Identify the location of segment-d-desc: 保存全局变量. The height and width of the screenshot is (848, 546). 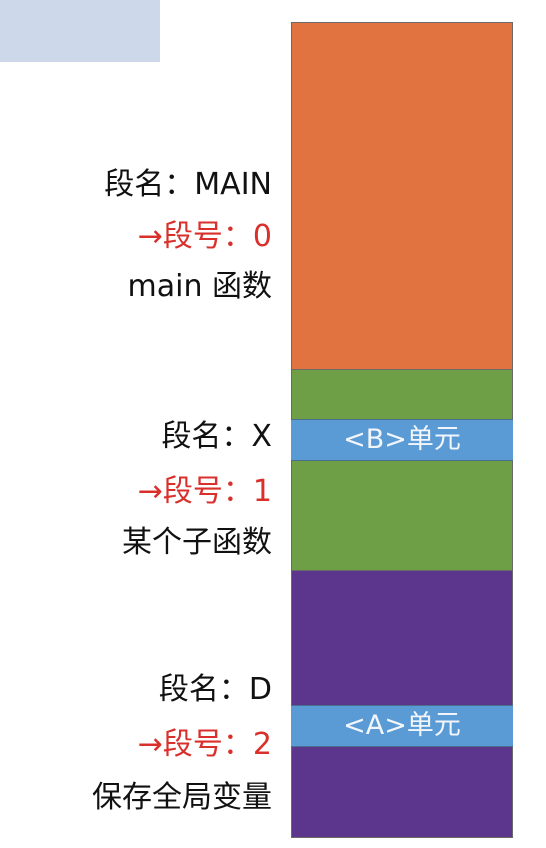
(182, 797).